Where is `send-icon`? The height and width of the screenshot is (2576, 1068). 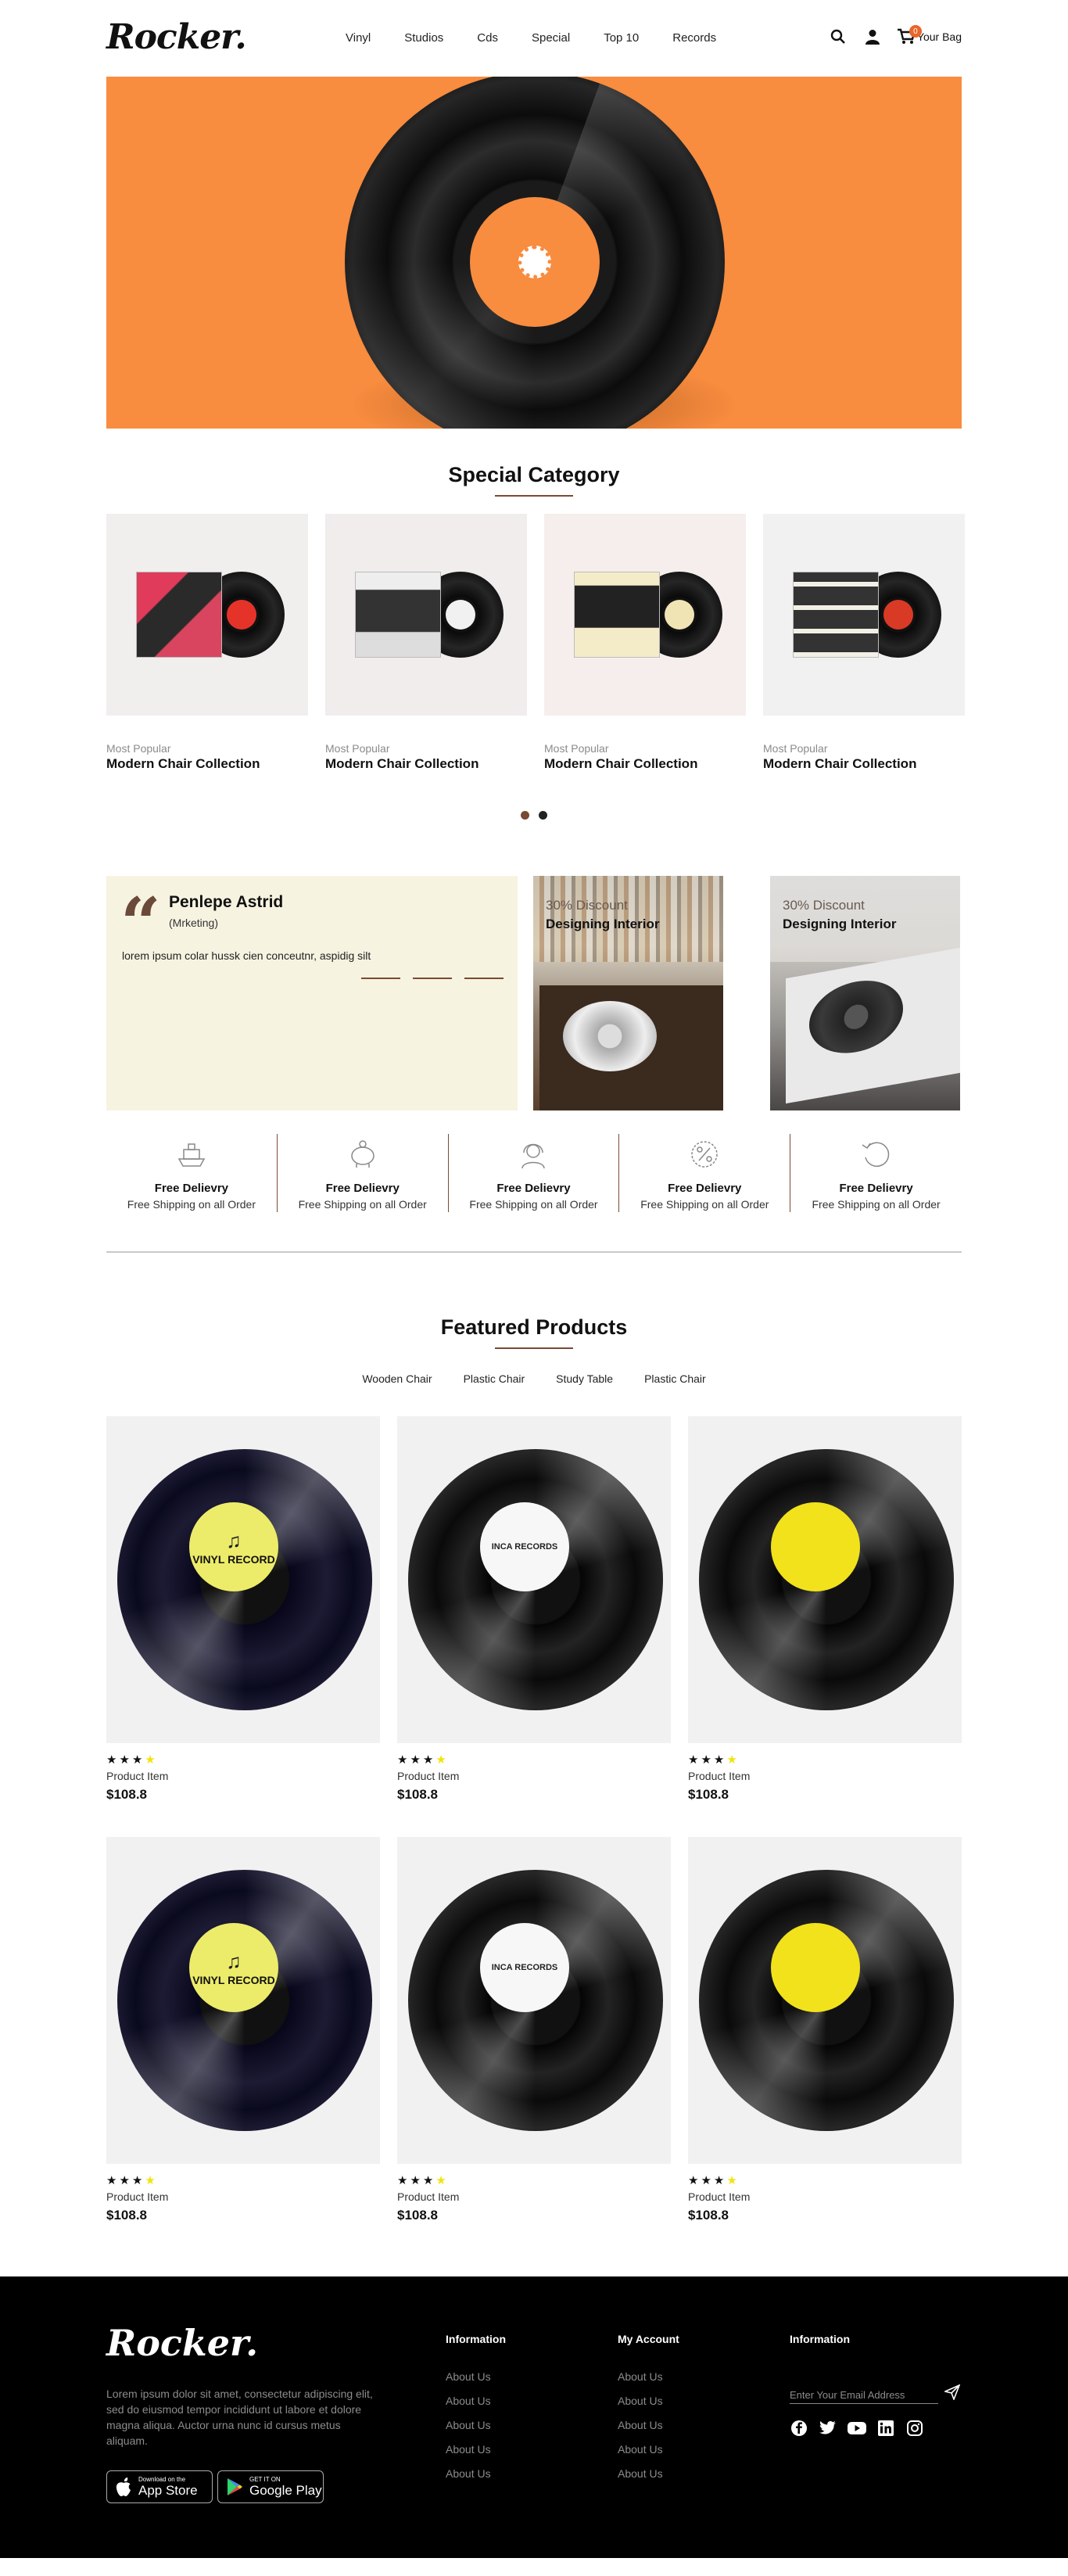 send-icon is located at coordinates (952, 2392).